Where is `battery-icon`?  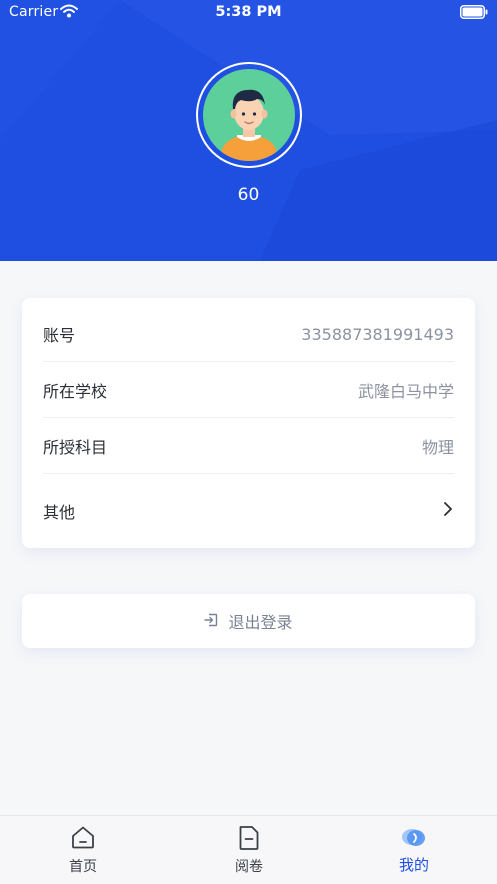 battery-icon is located at coordinates (474, 14).